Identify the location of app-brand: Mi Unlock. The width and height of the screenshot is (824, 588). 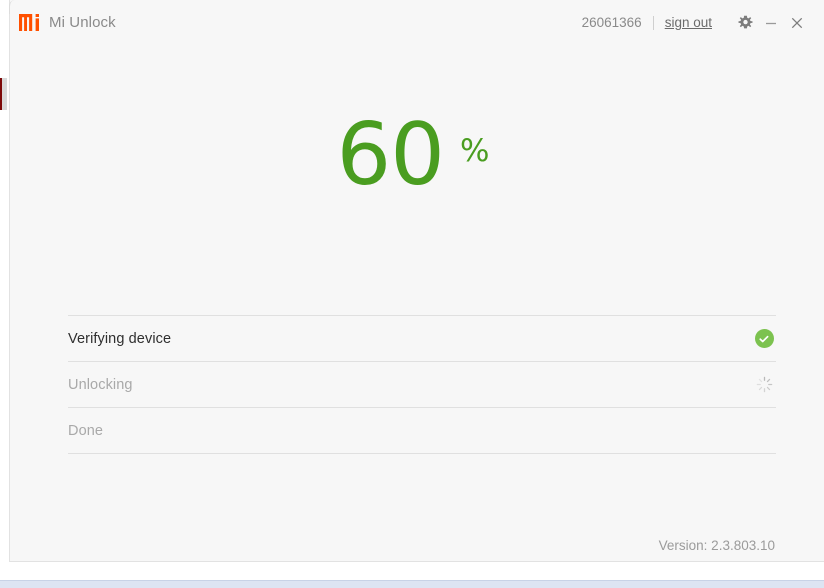
(67, 22).